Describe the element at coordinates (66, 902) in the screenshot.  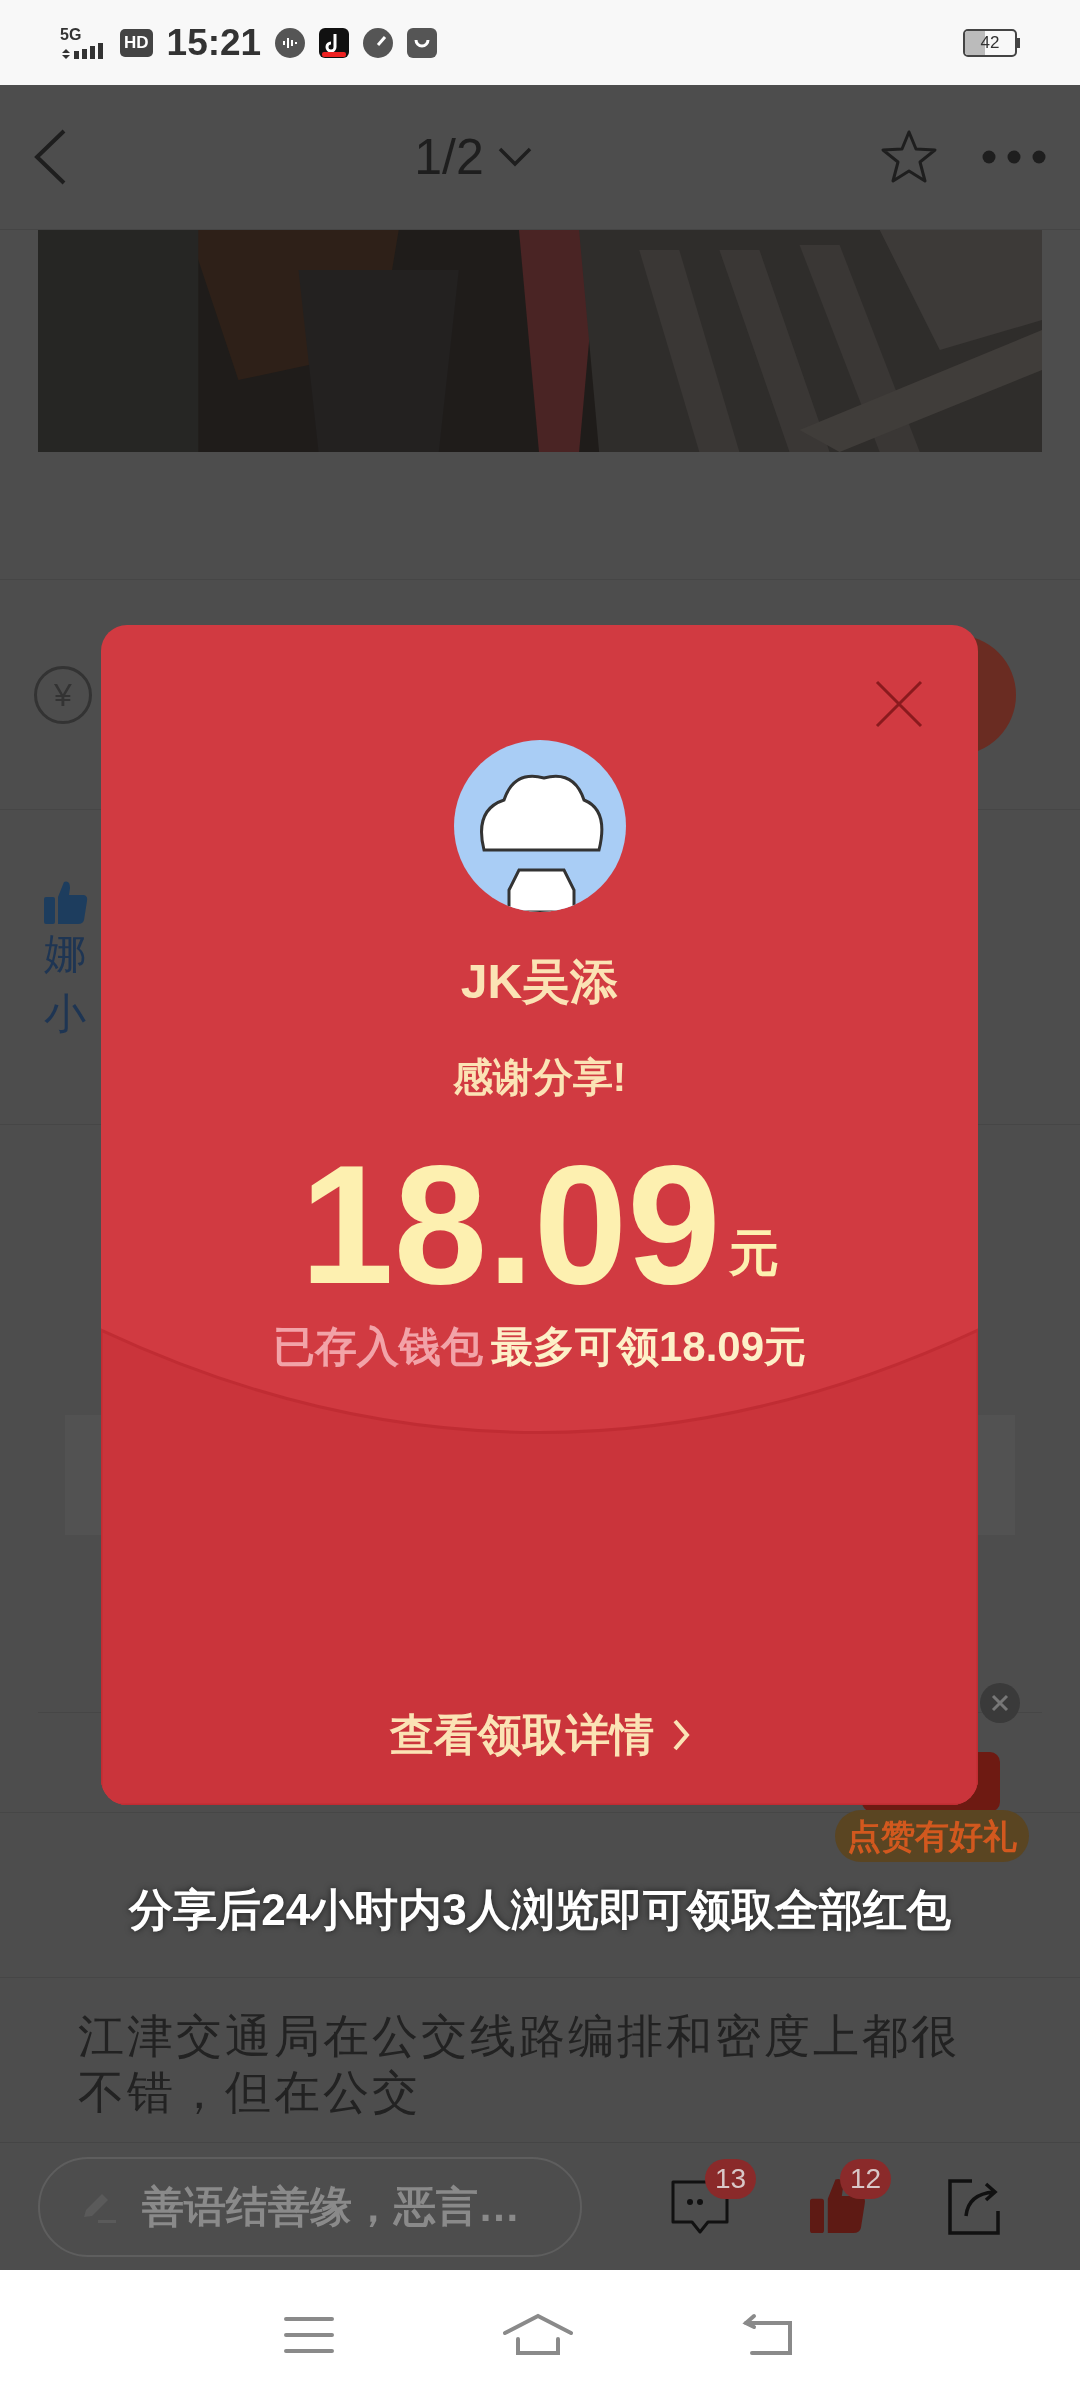
I see `thumbs-up-icon` at that location.